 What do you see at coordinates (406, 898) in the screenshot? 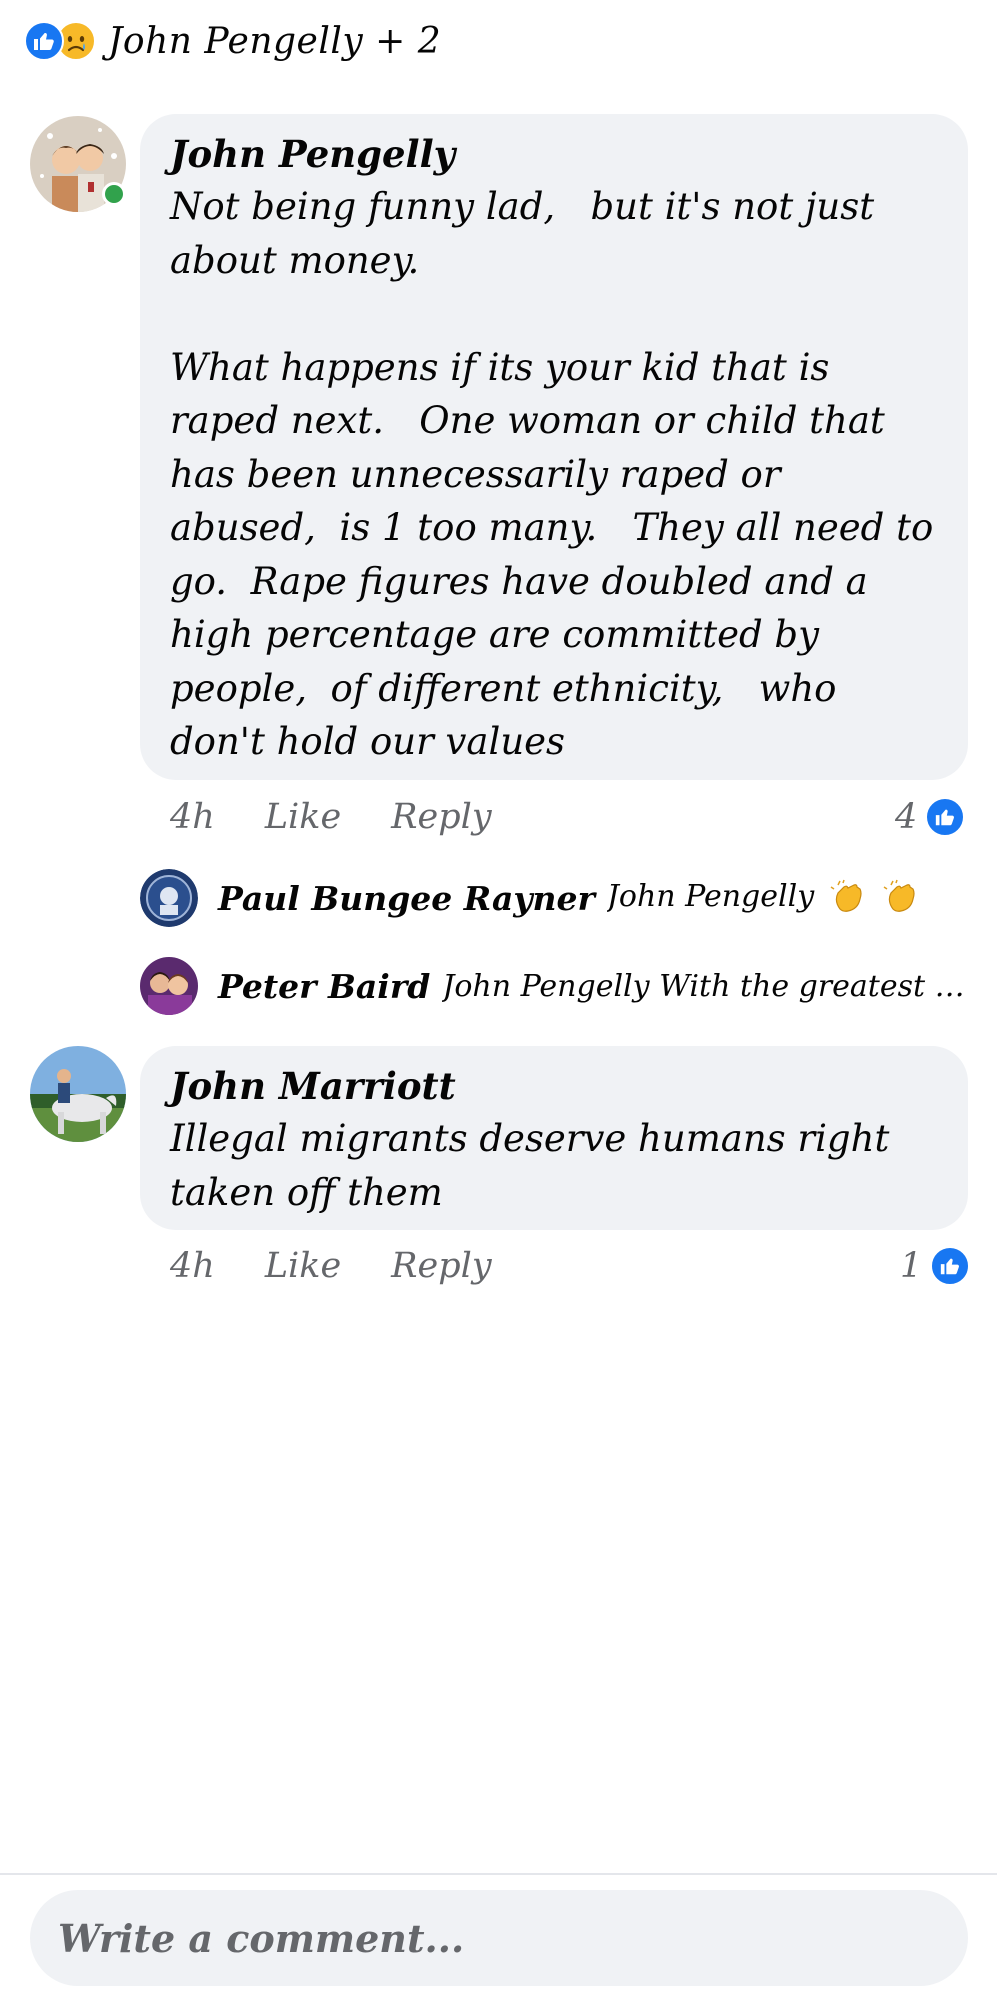
I see `reply-author: Paul Bungee Rayner` at bounding box center [406, 898].